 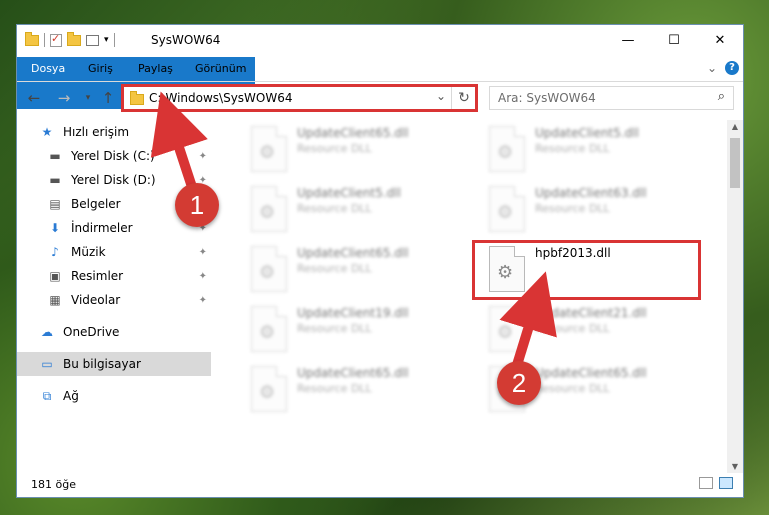 I want to click on scroll-down-icon: ▼, so click(x=735, y=466).